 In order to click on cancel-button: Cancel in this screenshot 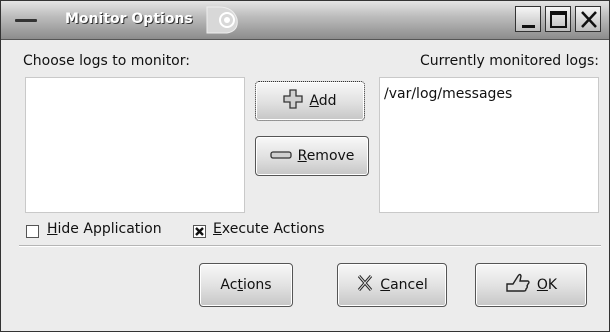, I will do `click(392, 285)`.